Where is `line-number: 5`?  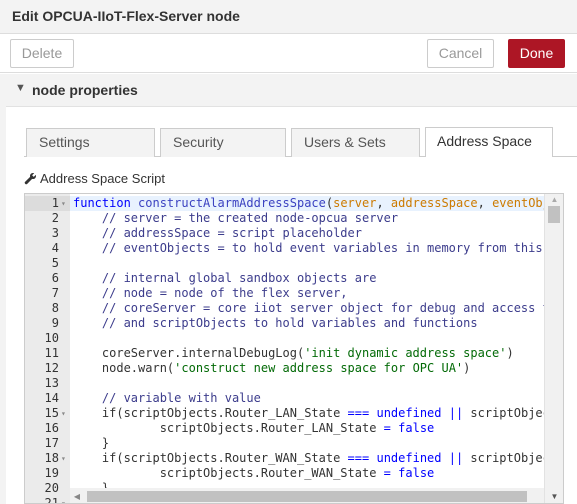
line-number: 5 is located at coordinates (55, 263).